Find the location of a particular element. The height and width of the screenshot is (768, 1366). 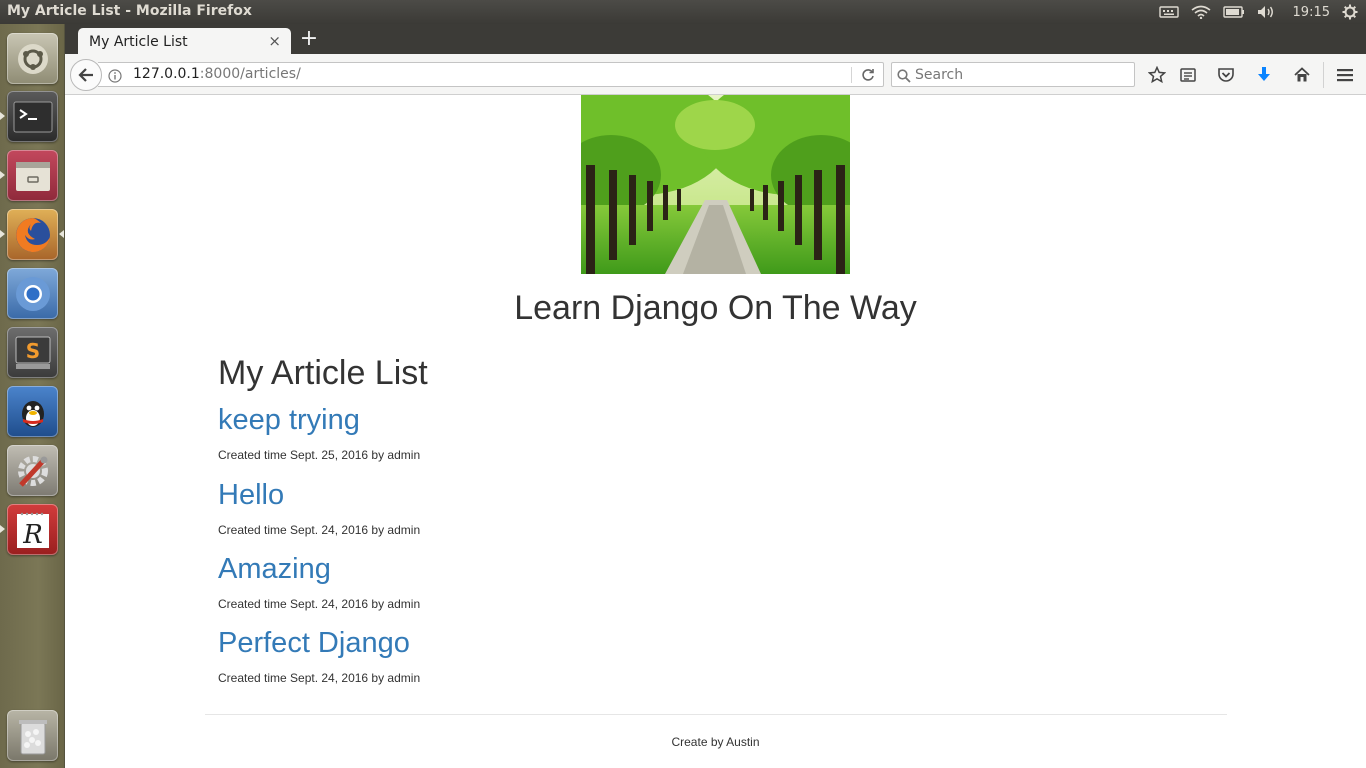

reload-icon is located at coordinates (868, 77).